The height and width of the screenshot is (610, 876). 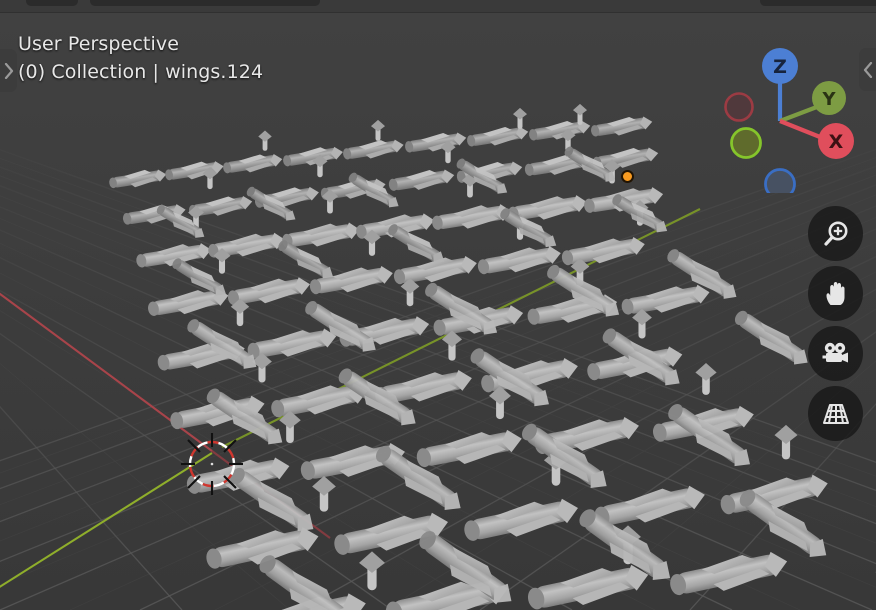 I want to click on move-view-button, so click(x=835, y=293).